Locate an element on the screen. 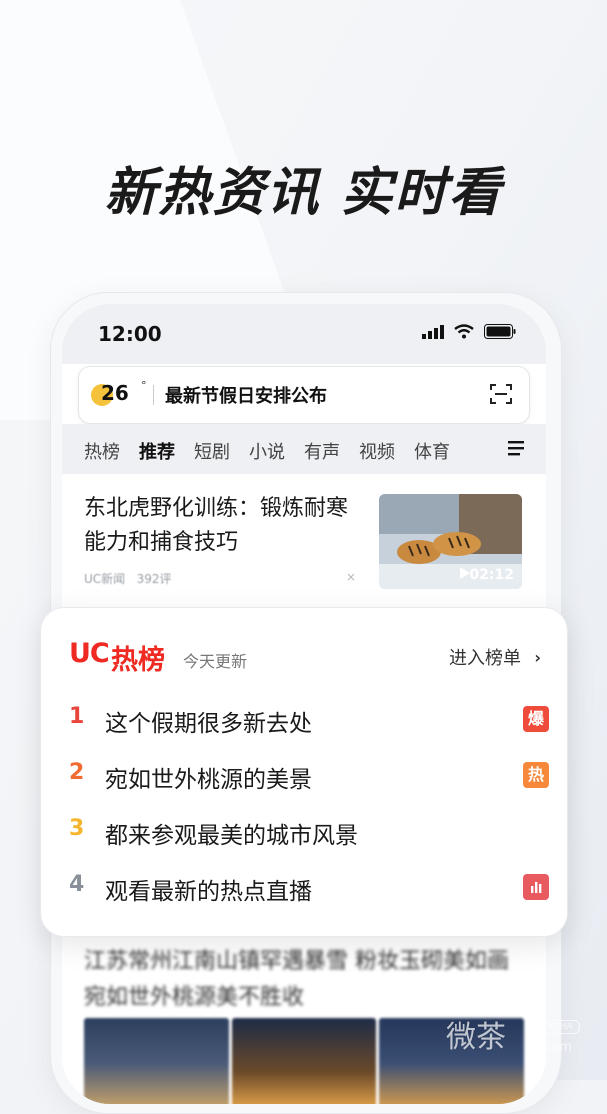  hot-list-logo-uc: UC is located at coordinates (89, 653).